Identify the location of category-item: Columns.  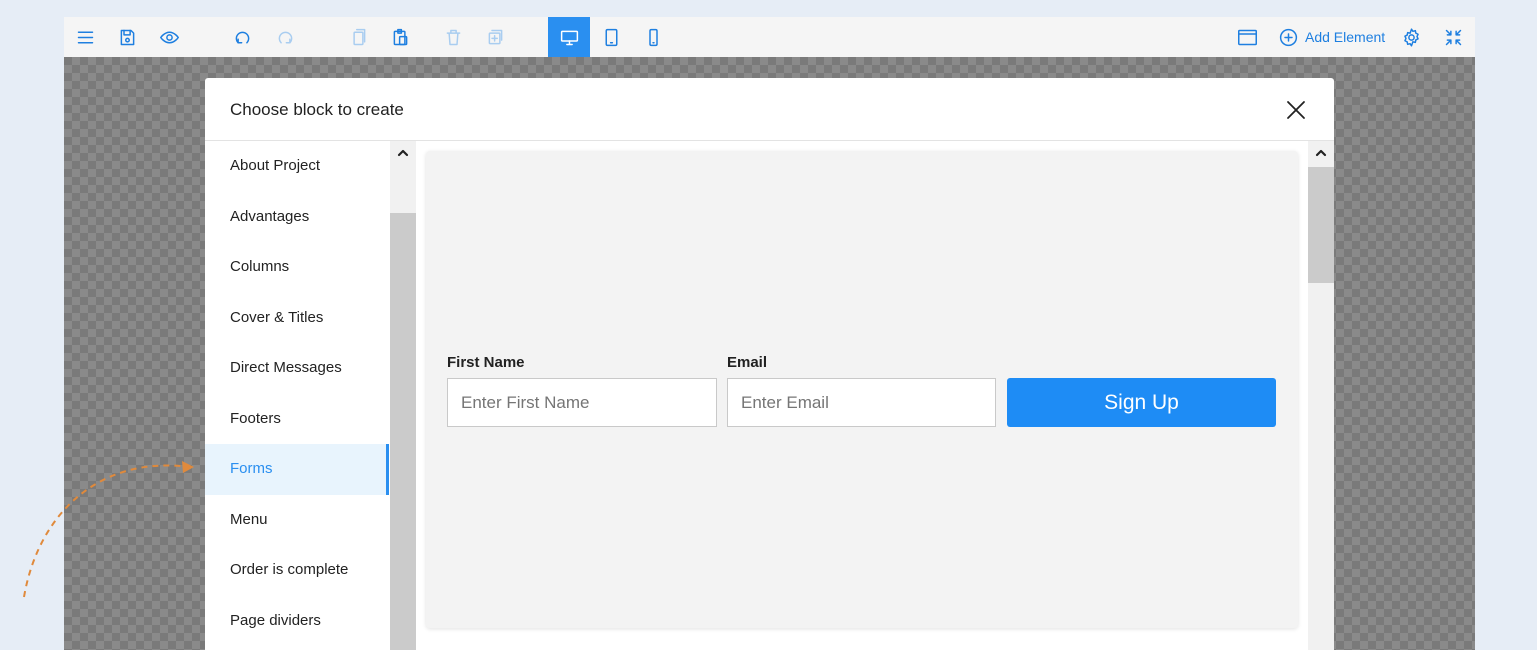
(297, 267).